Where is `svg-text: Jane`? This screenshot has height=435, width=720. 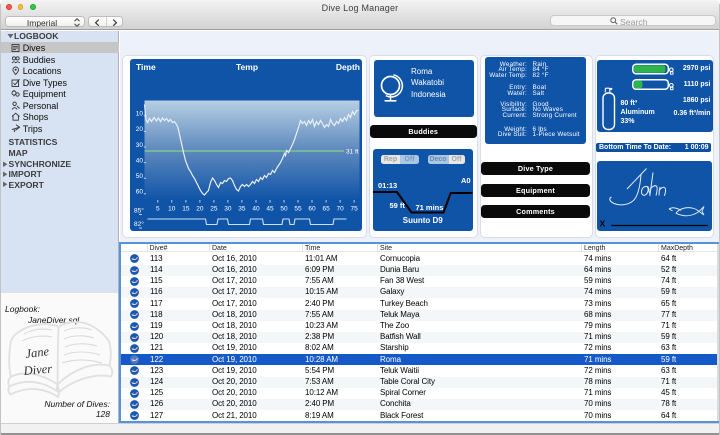
svg-text: Jane is located at coordinates (38, 352).